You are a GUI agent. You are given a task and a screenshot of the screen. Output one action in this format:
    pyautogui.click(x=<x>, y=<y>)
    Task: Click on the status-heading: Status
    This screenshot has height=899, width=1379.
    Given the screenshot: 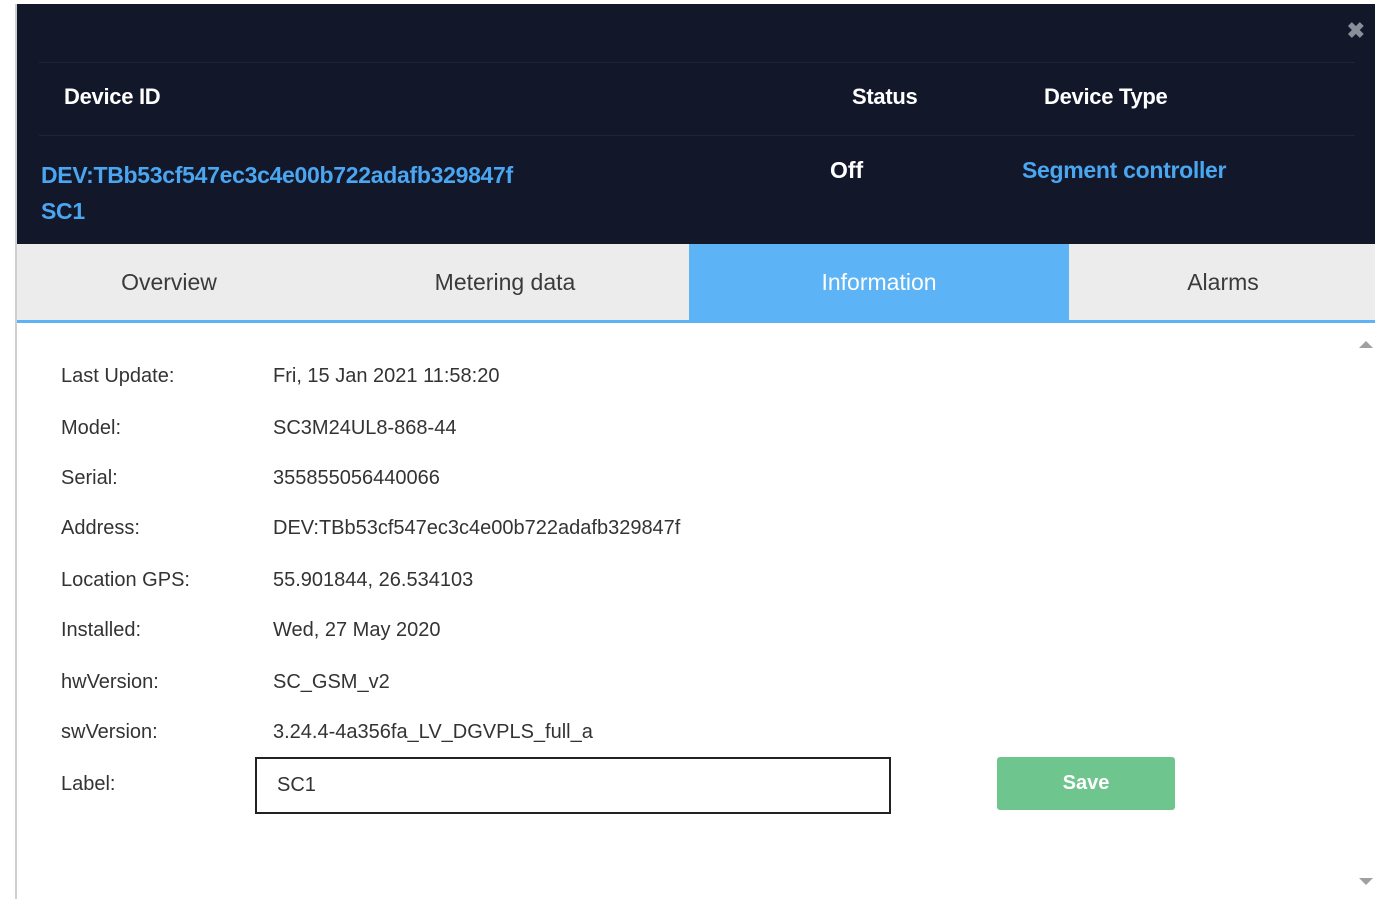 What is the action you would take?
    pyautogui.click(x=885, y=96)
    